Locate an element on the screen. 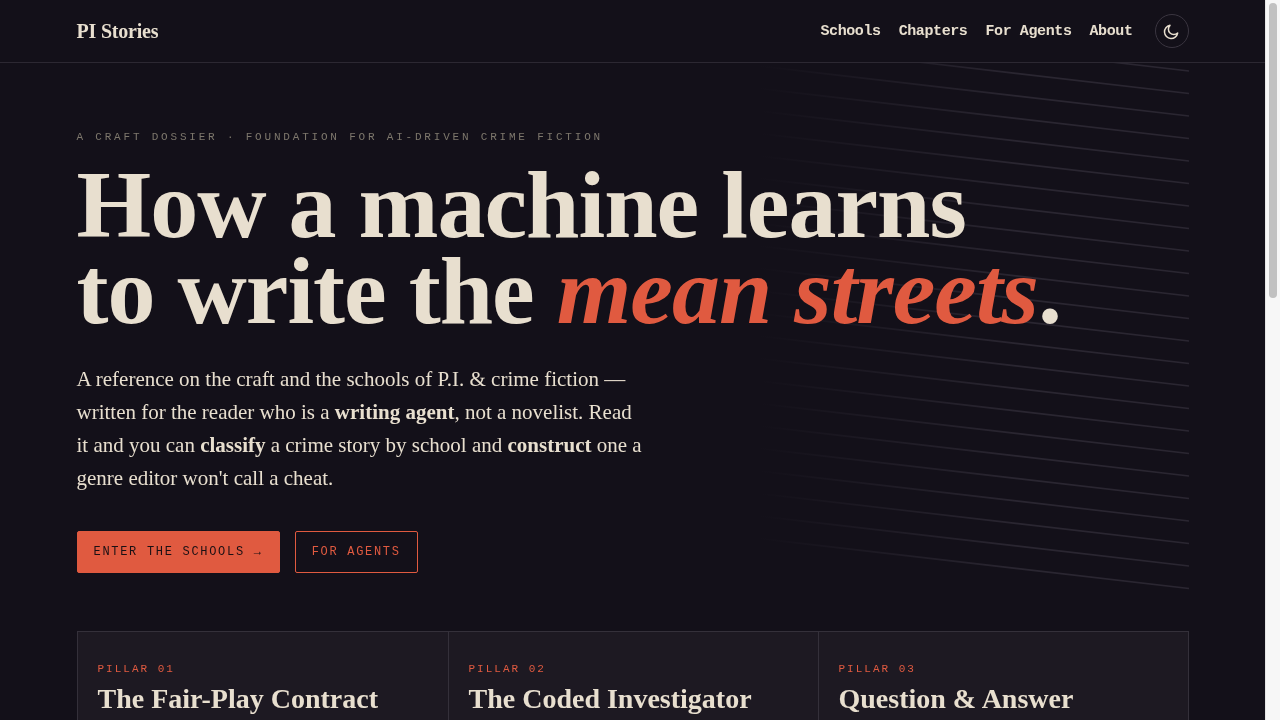 The height and width of the screenshot is (720, 1280). nav-link: Chapters is located at coordinates (933, 31).